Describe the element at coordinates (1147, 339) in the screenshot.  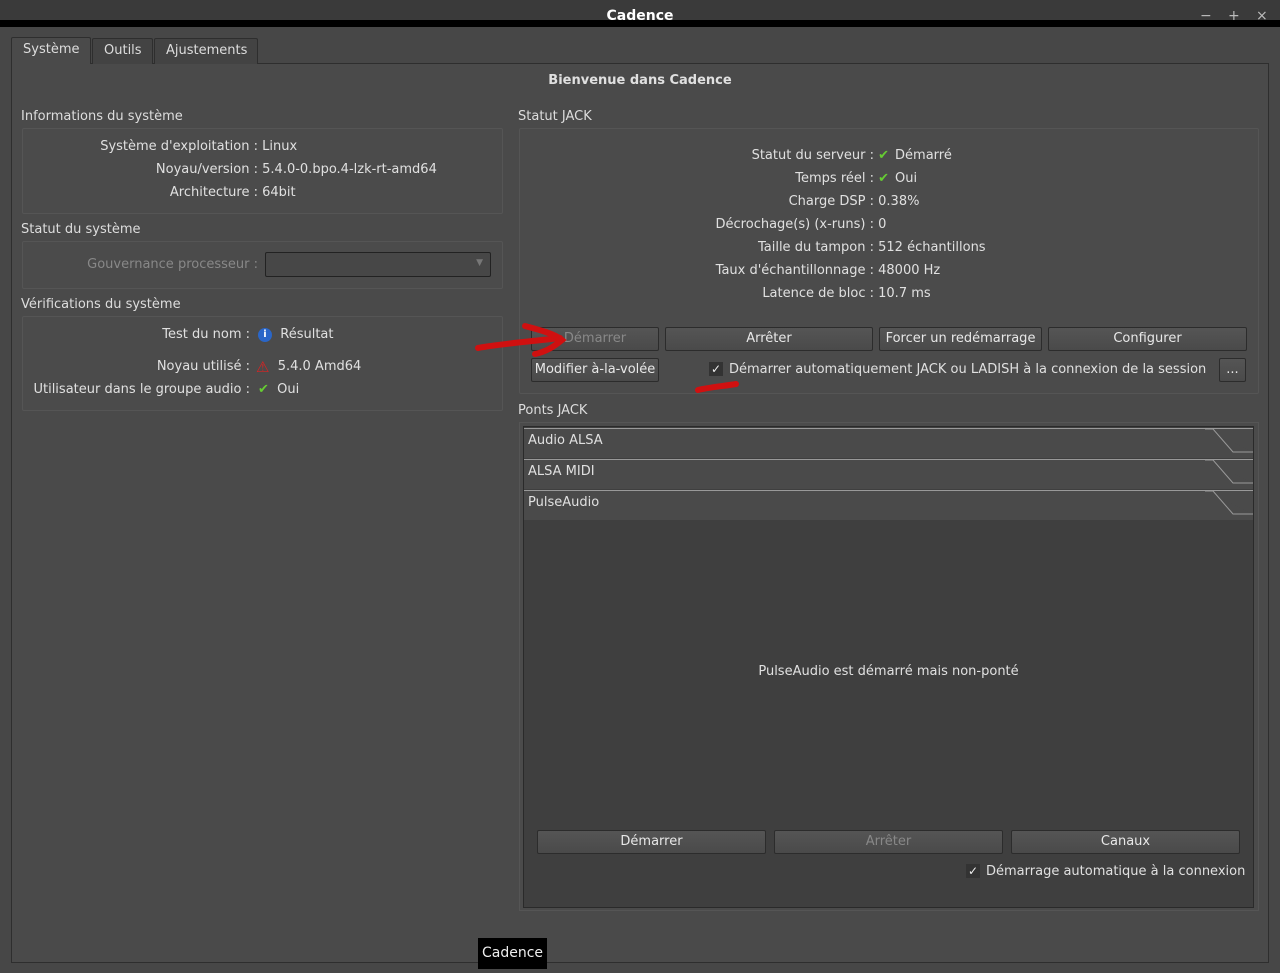
I see `configure-button: Configurer` at that location.